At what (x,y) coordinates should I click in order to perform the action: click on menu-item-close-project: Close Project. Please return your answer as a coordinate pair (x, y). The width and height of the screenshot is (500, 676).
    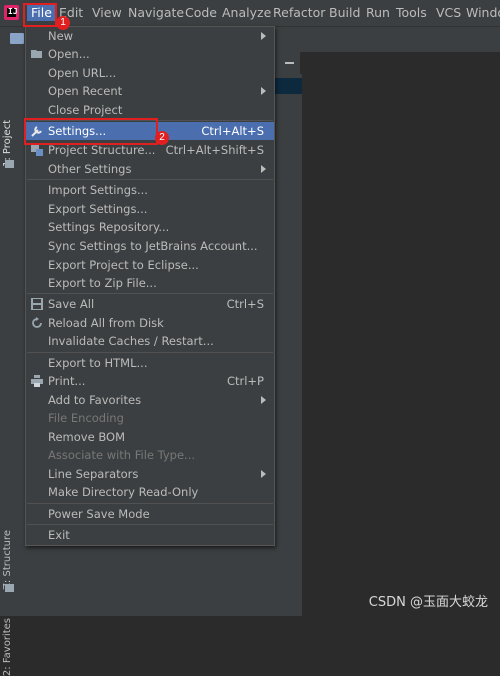
    Looking at the image, I should click on (150, 110).